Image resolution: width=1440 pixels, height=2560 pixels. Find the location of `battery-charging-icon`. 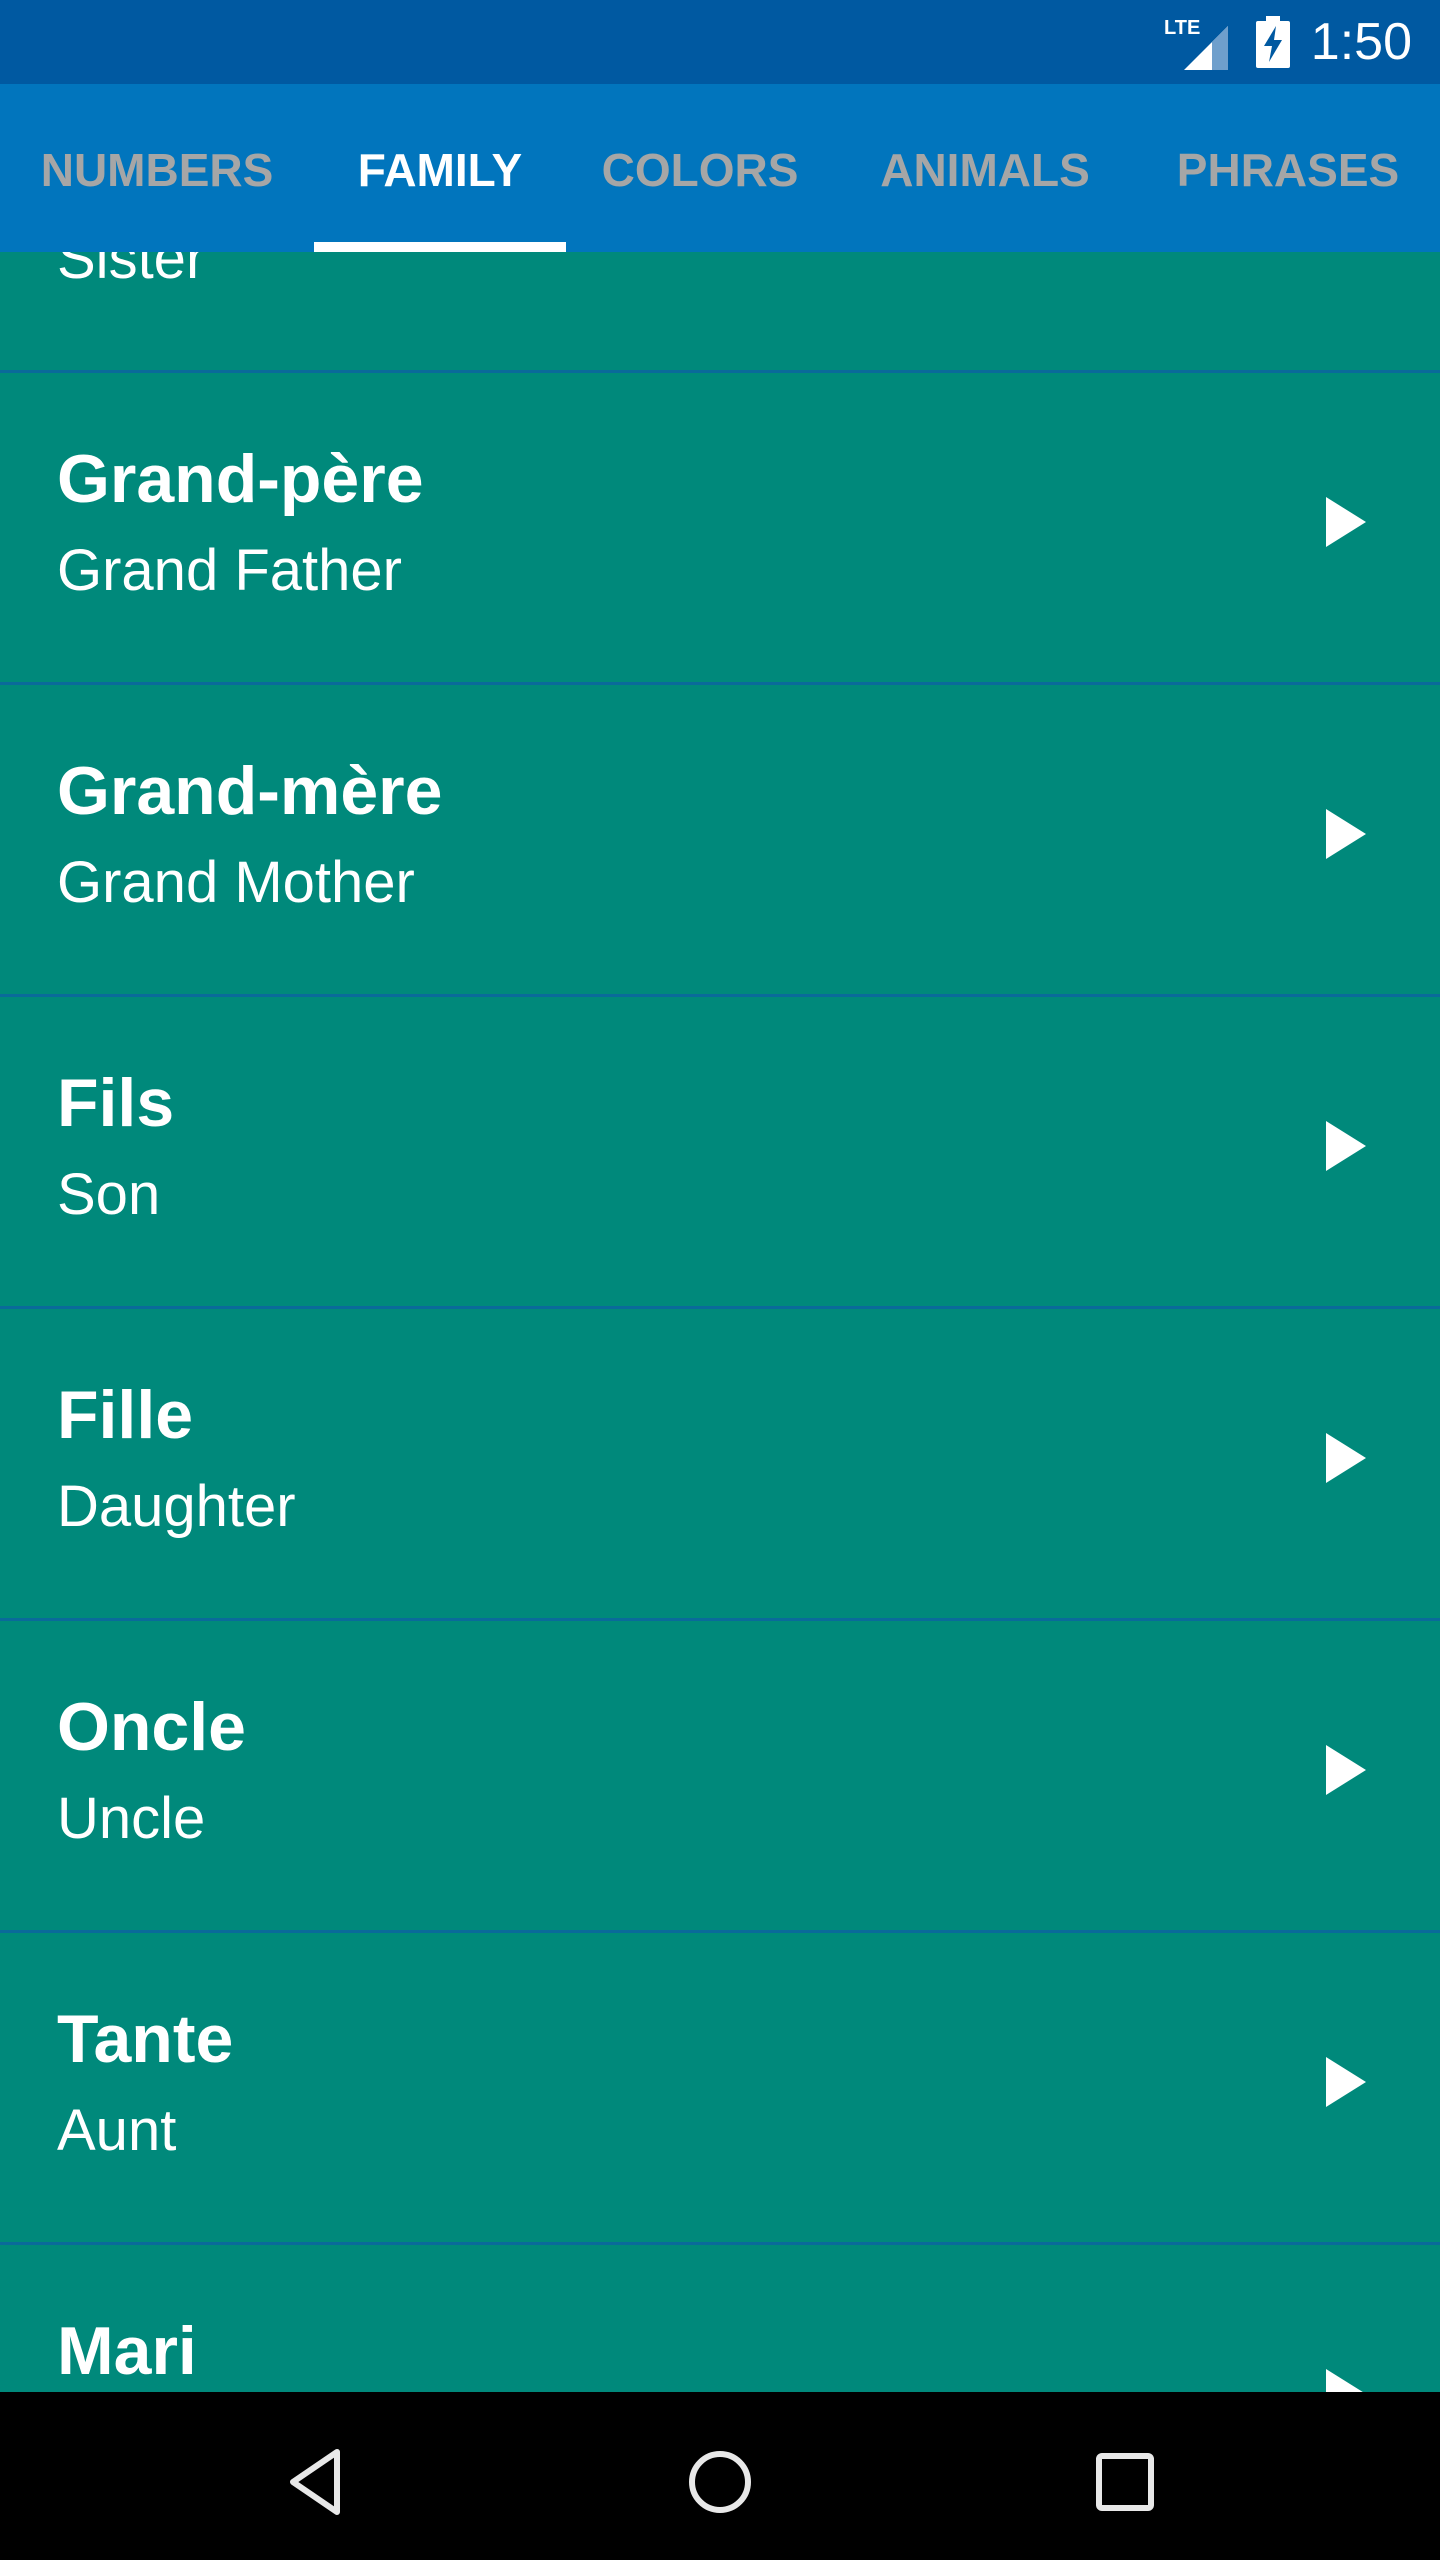

battery-charging-icon is located at coordinates (1273, 42).